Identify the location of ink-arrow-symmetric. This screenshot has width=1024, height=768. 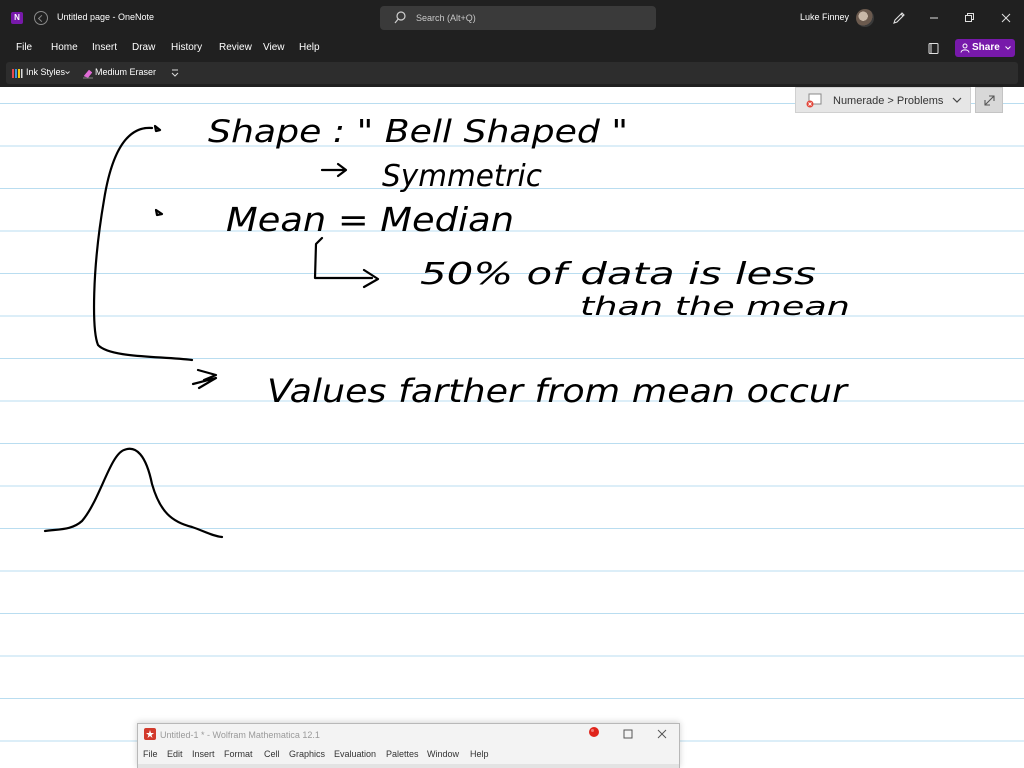
(334, 170).